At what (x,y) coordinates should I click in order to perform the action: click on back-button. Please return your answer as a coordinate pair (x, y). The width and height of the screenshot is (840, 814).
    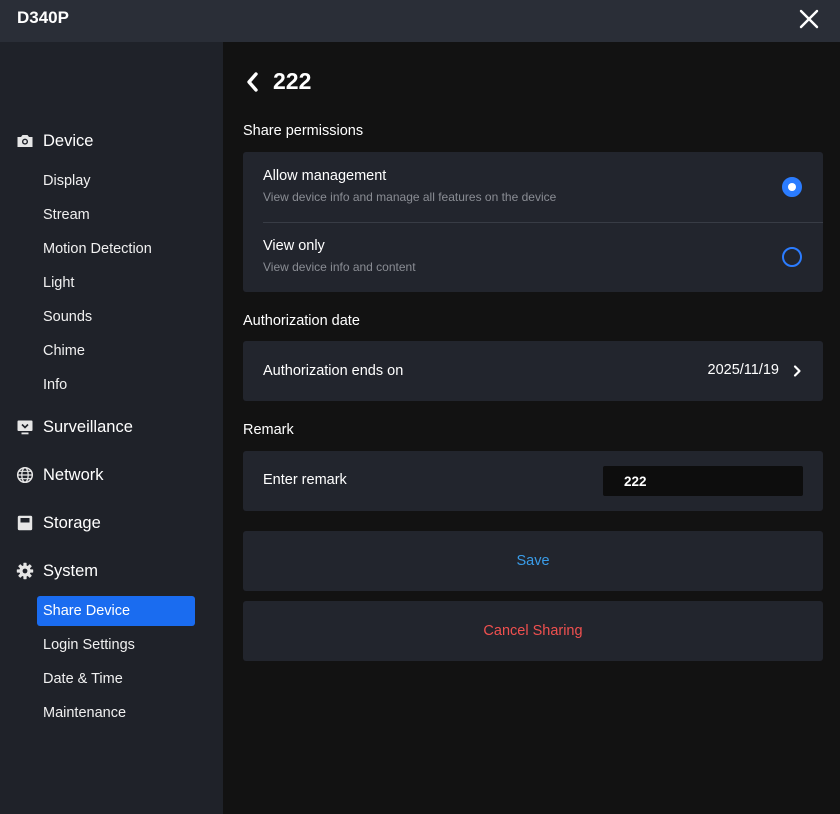
    Looking at the image, I should click on (253, 82).